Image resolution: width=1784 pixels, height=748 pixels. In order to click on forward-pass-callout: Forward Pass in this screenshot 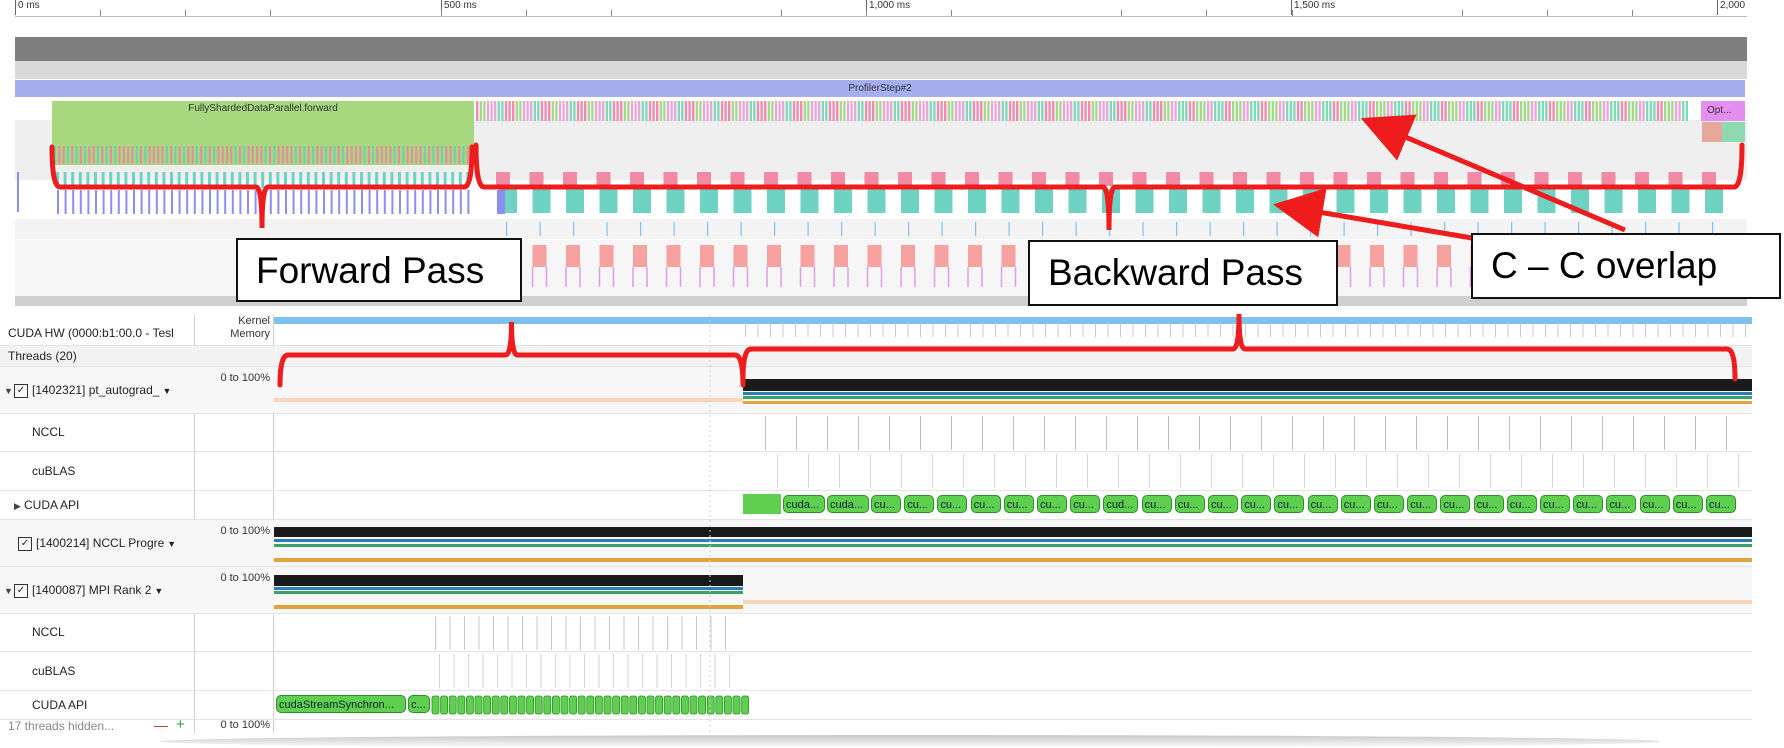, I will do `click(379, 270)`.